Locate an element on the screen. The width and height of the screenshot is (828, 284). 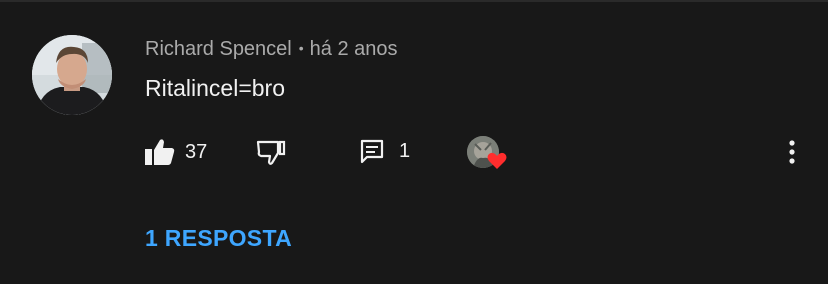
more-options-button is located at coordinates (792, 152).